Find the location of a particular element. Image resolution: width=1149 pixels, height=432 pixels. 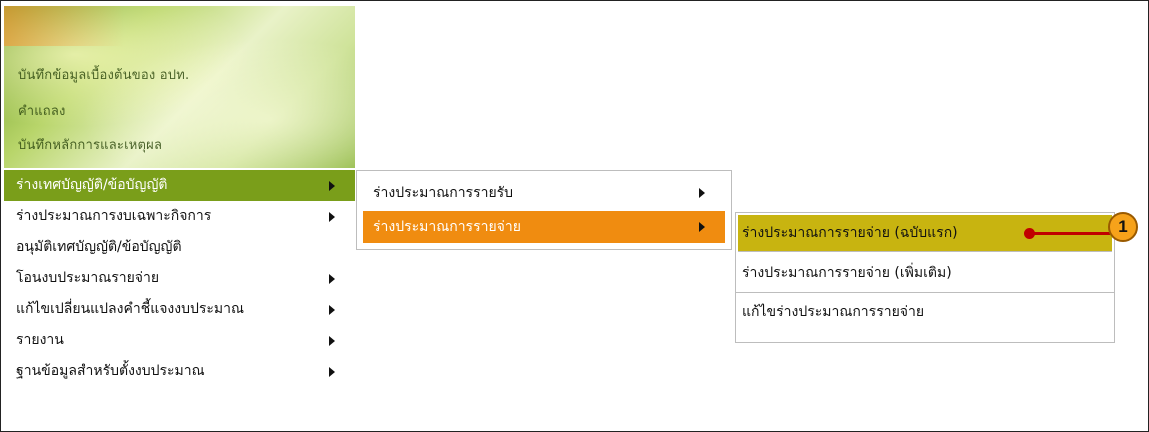

submenu-item-expense-additional: ร่างประมาณการรายจ่าย (เพิ่มเติม) is located at coordinates (925, 273).